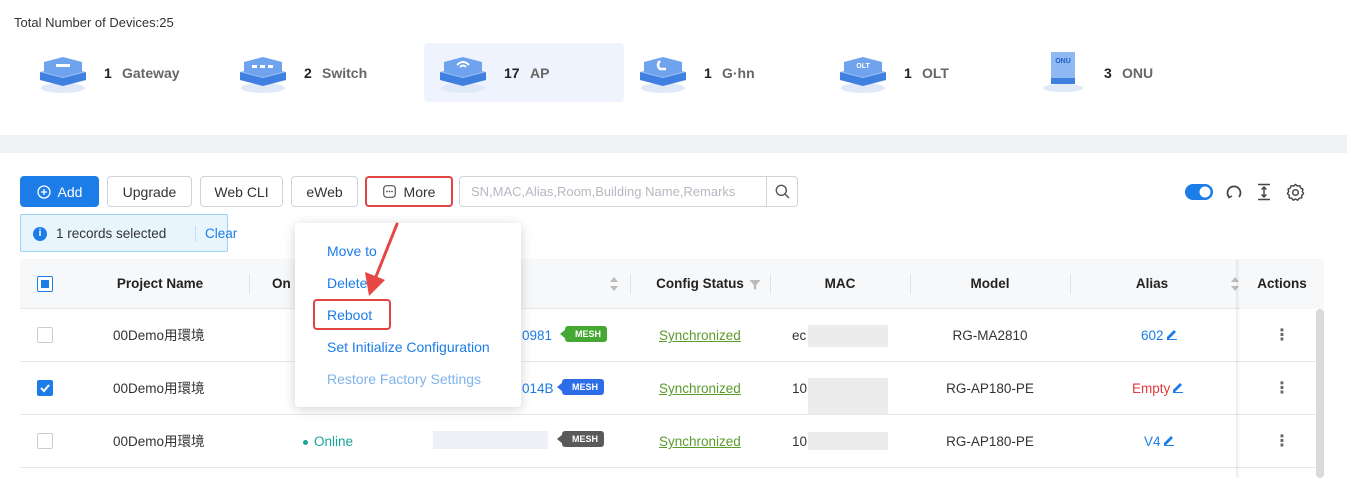 Image resolution: width=1347 pixels, height=478 pixels. I want to click on column-height-button, so click(1264, 192).